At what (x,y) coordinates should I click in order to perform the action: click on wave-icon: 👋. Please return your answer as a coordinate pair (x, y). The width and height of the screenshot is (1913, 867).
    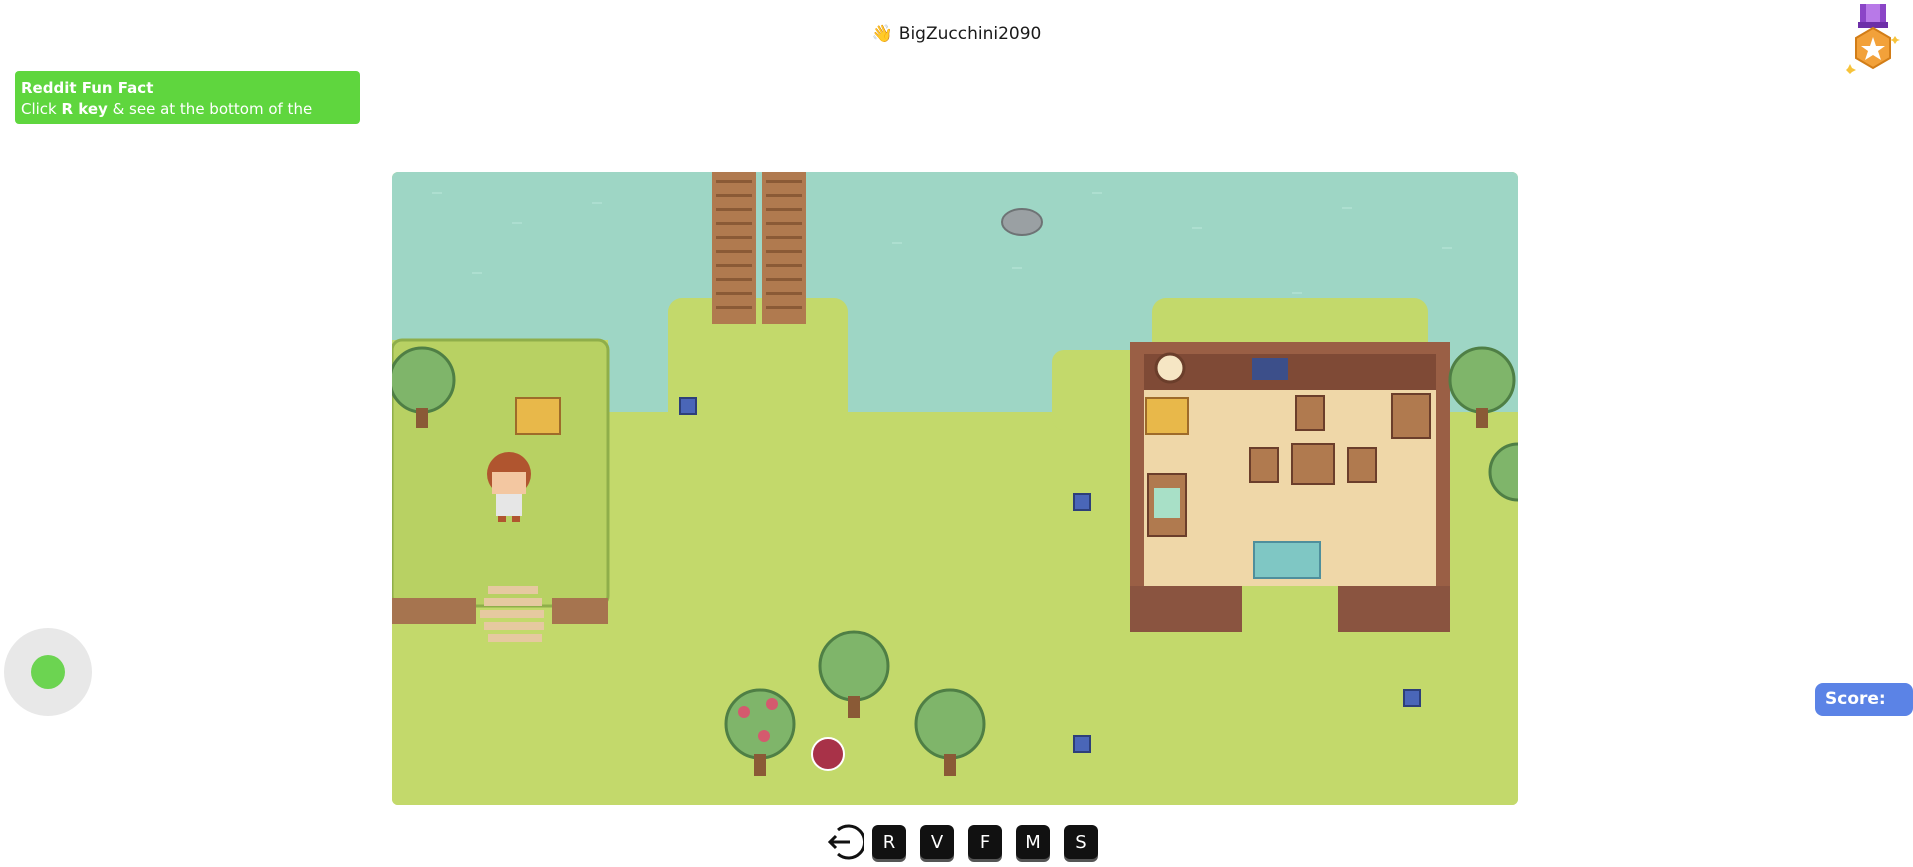
    Looking at the image, I should click on (882, 34).